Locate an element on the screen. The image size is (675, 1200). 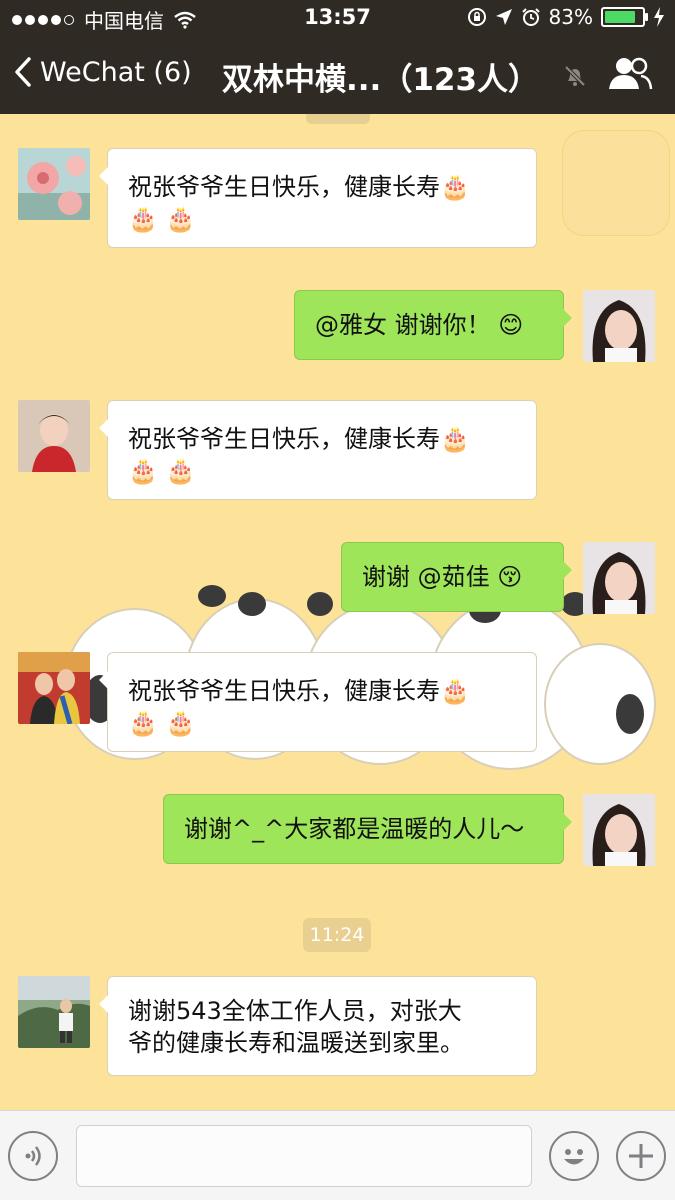
voice-icon is located at coordinates (33, 1156).